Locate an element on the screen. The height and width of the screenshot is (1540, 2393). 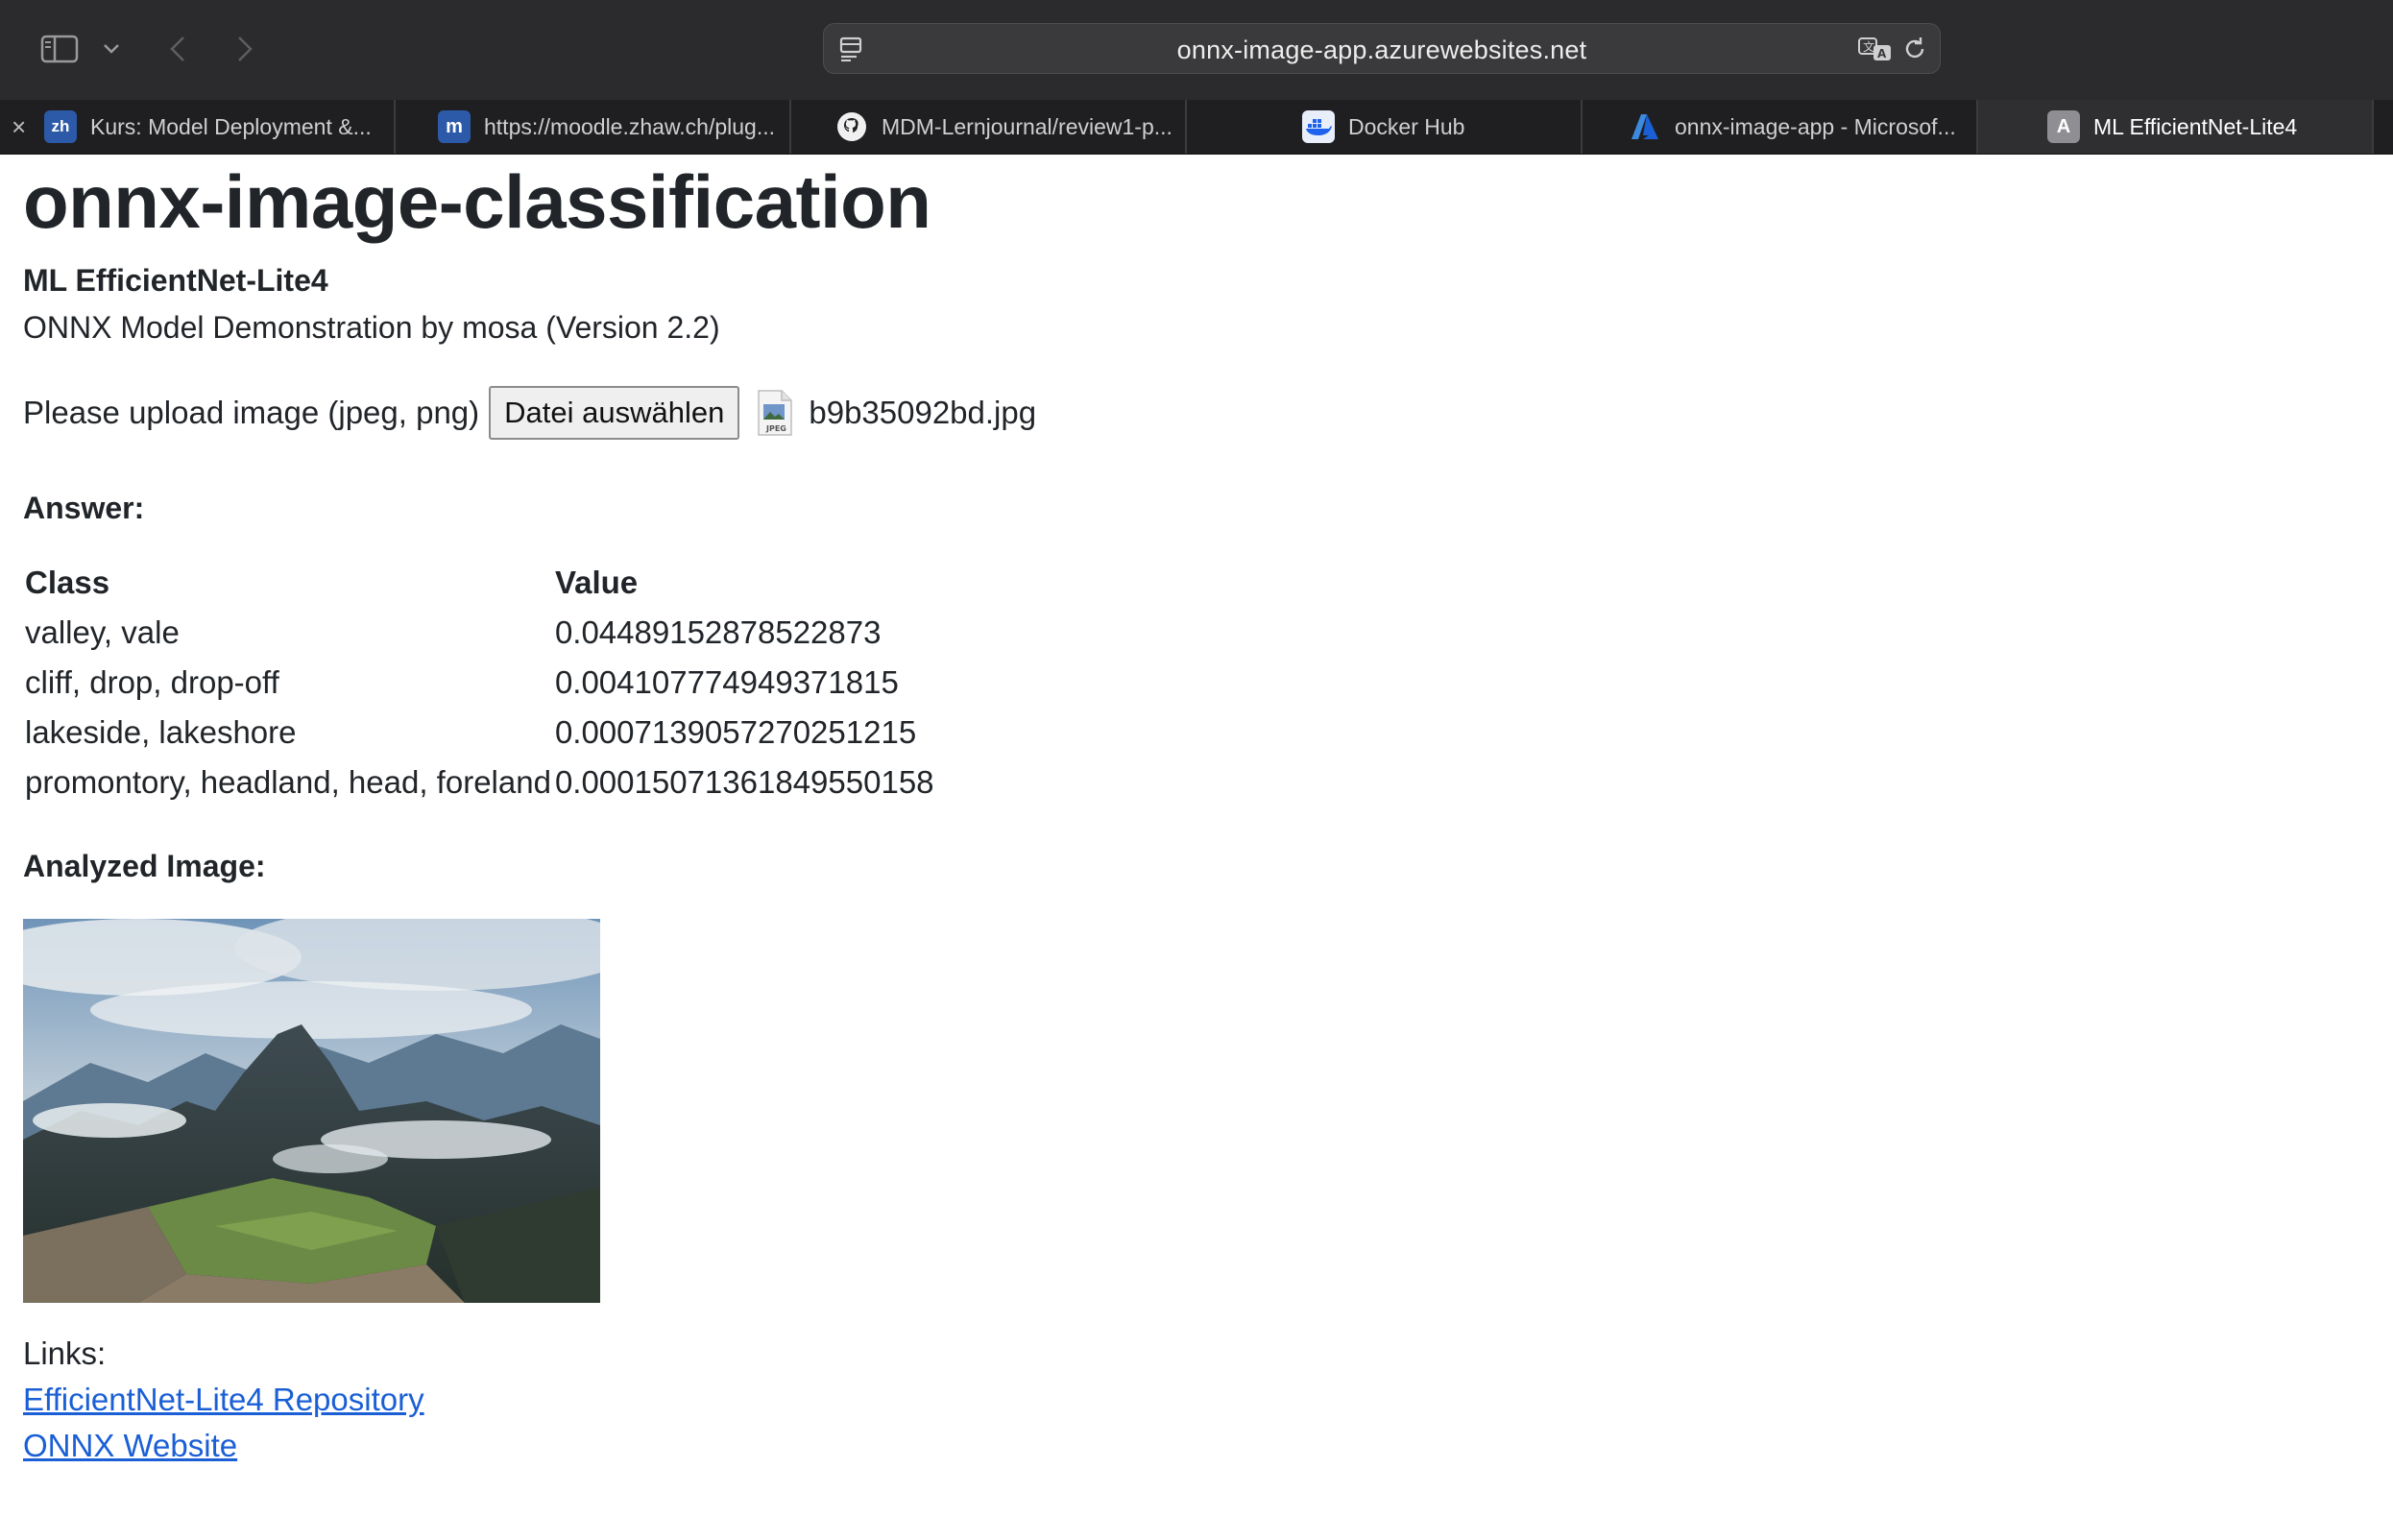
value-cell: 0.00015071361849550158 is located at coordinates (744, 782).